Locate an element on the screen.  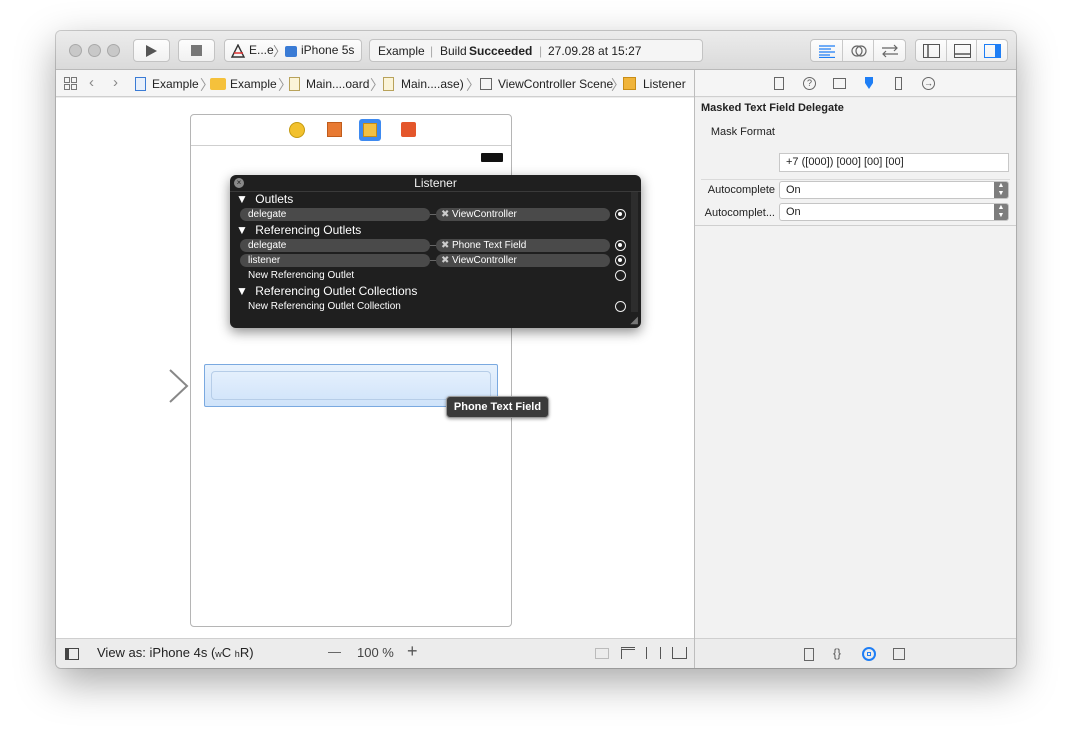
play-icon is located at coordinates (151, 51).